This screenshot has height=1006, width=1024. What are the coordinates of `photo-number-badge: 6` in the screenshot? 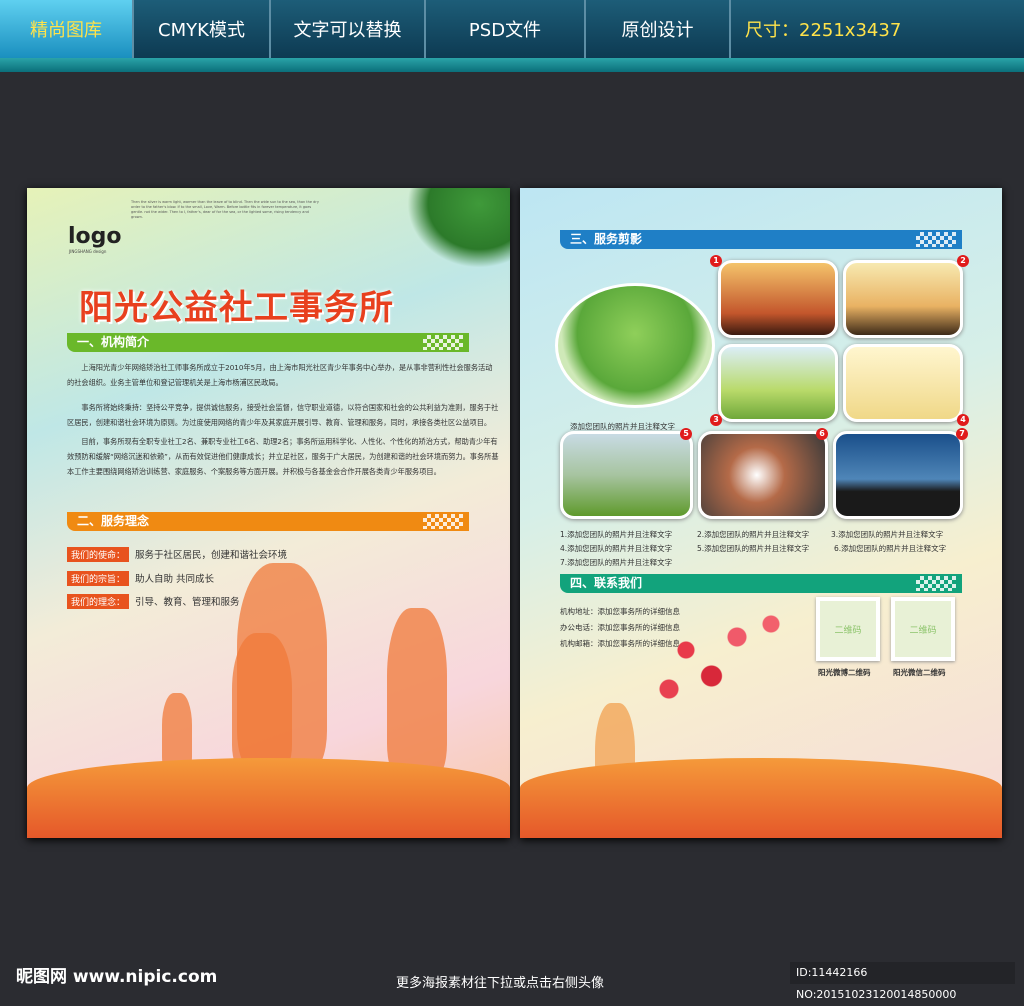 It's located at (822, 434).